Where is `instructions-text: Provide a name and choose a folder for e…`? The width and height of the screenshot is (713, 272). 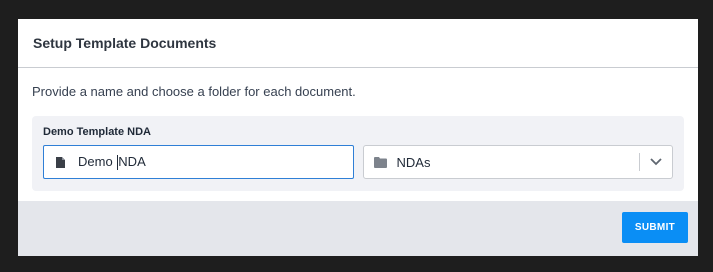 instructions-text: Provide a name and choose a folder for e… is located at coordinates (194, 91).